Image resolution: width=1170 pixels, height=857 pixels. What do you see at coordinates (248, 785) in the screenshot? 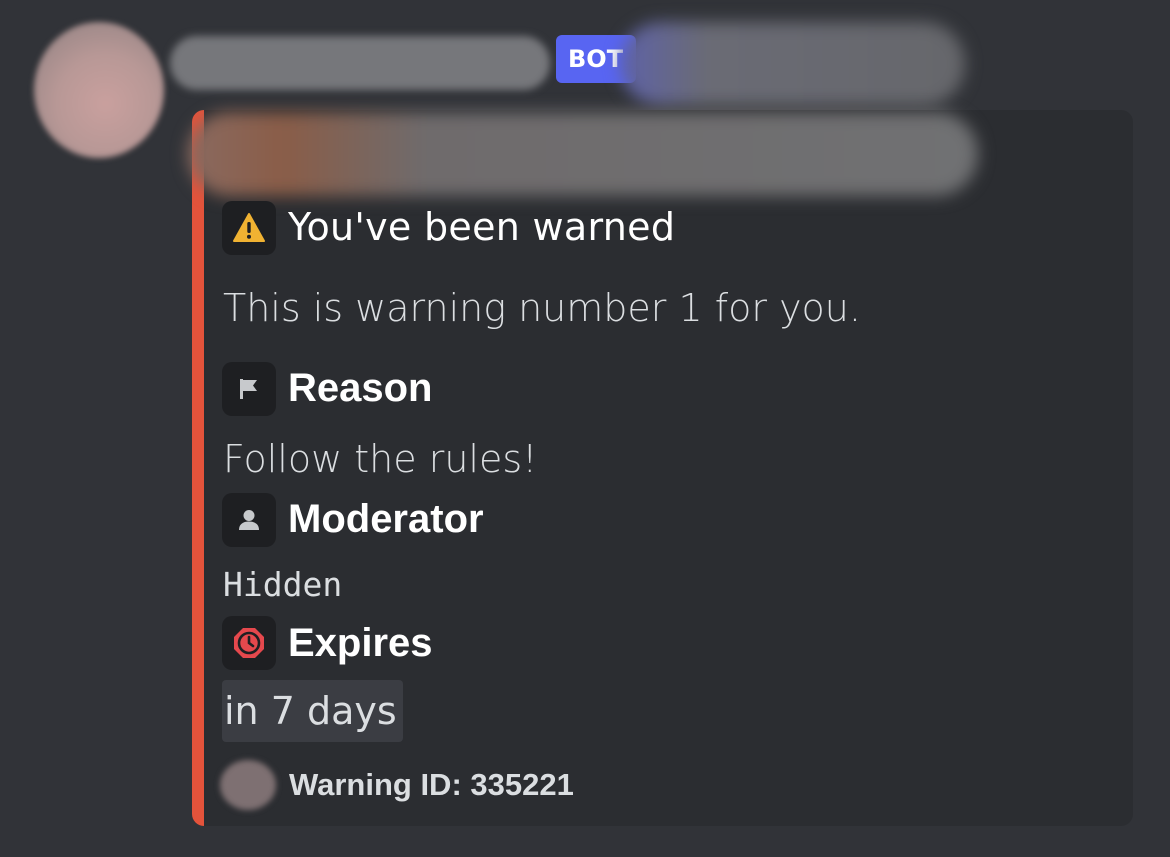
I see `redacted-footer-icon` at bounding box center [248, 785].